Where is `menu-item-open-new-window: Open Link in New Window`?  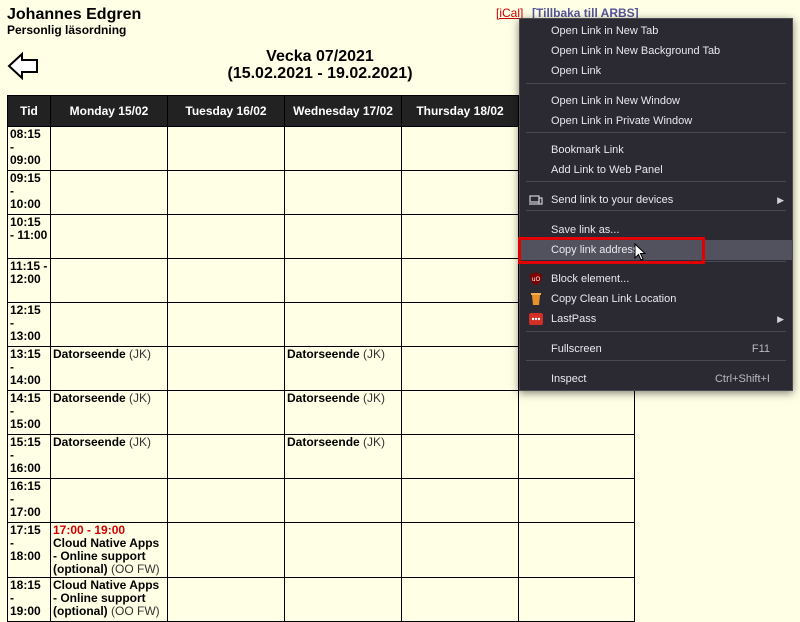 menu-item-open-new-window: Open Link in New Window is located at coordinates (656, 101).